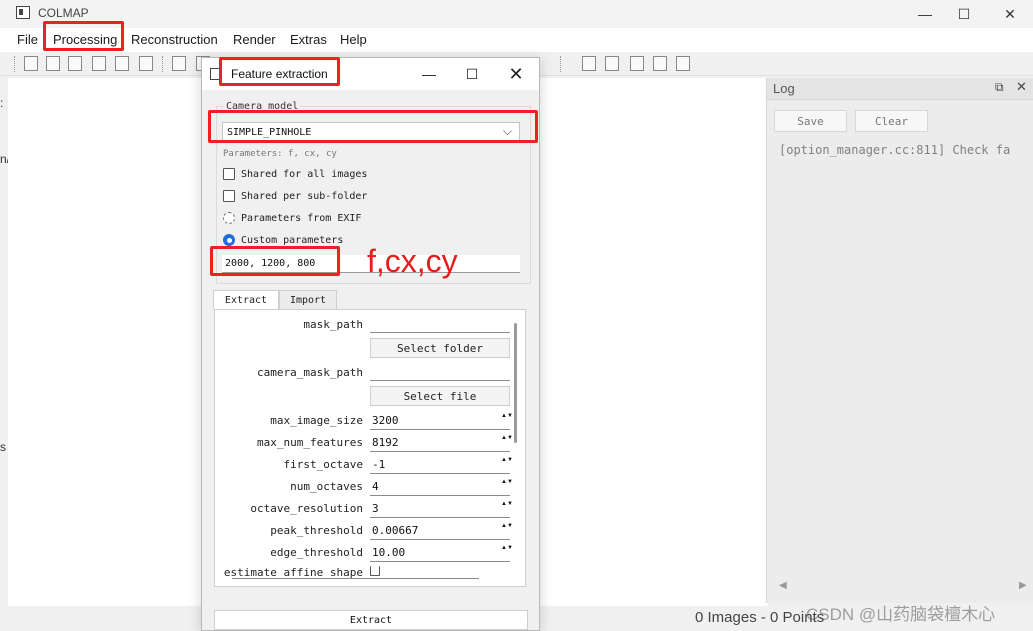 The height and width of the screenshot is (631, 1033). I want to click on num-octaves-spinbox: 4 ▲▼, so click(441, 486).